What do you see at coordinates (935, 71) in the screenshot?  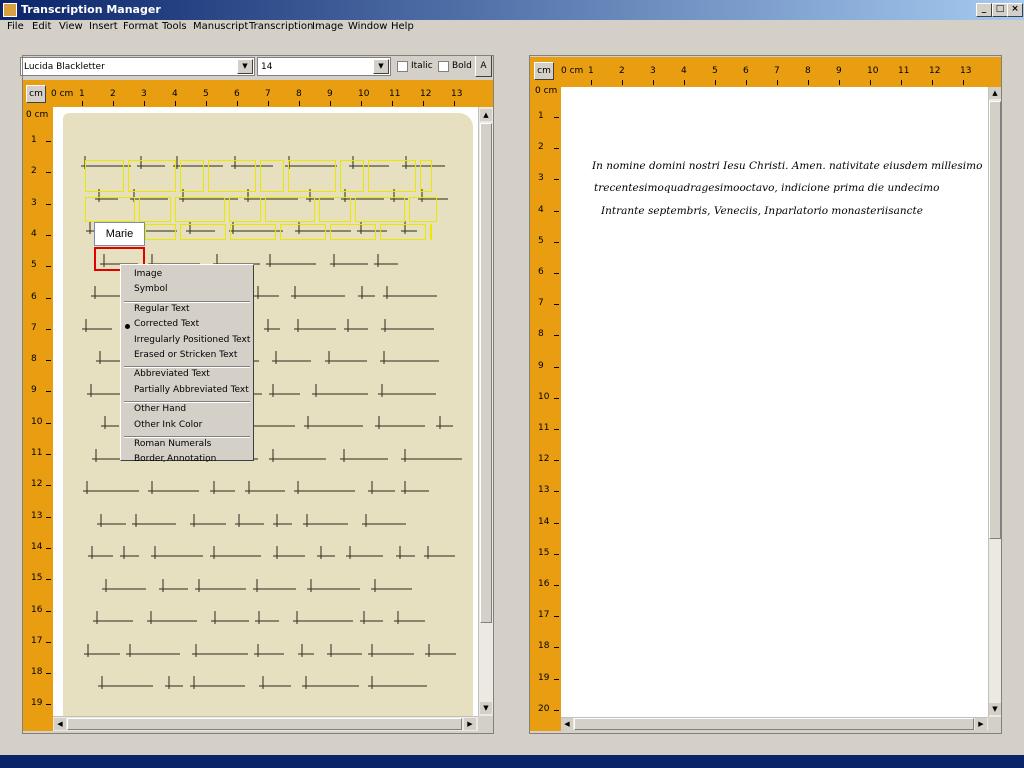 I see `right-h-tick-label: 12` at bounding box center [935, 71].